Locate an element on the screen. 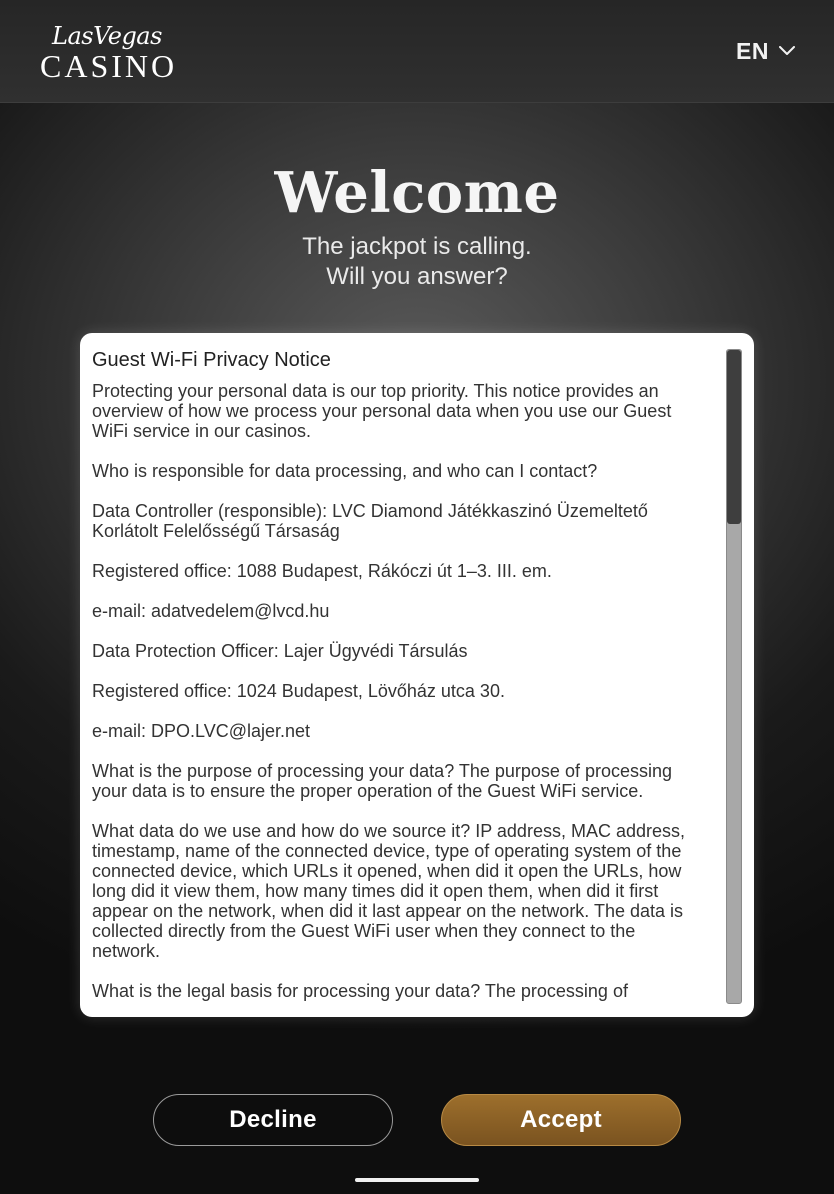 This screenshot has height=1194, width=834. logo-wordmark: CASINO is located at coordinates (109, 66).